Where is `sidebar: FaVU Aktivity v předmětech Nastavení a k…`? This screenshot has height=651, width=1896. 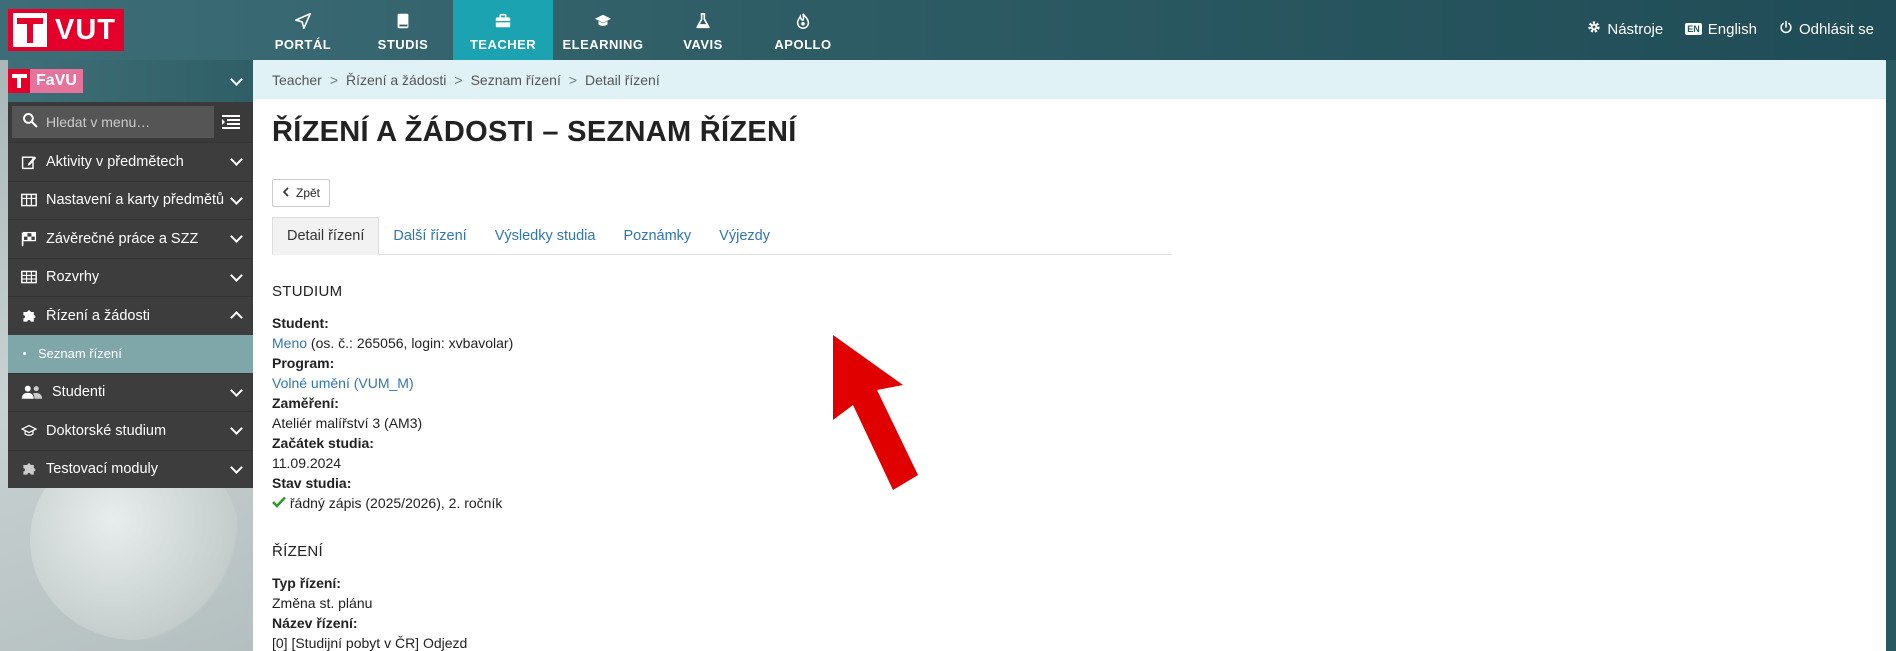
sidebar: FaVU Aktivity v předmětech Nastavení a k… is located at coordinates (130, 274).